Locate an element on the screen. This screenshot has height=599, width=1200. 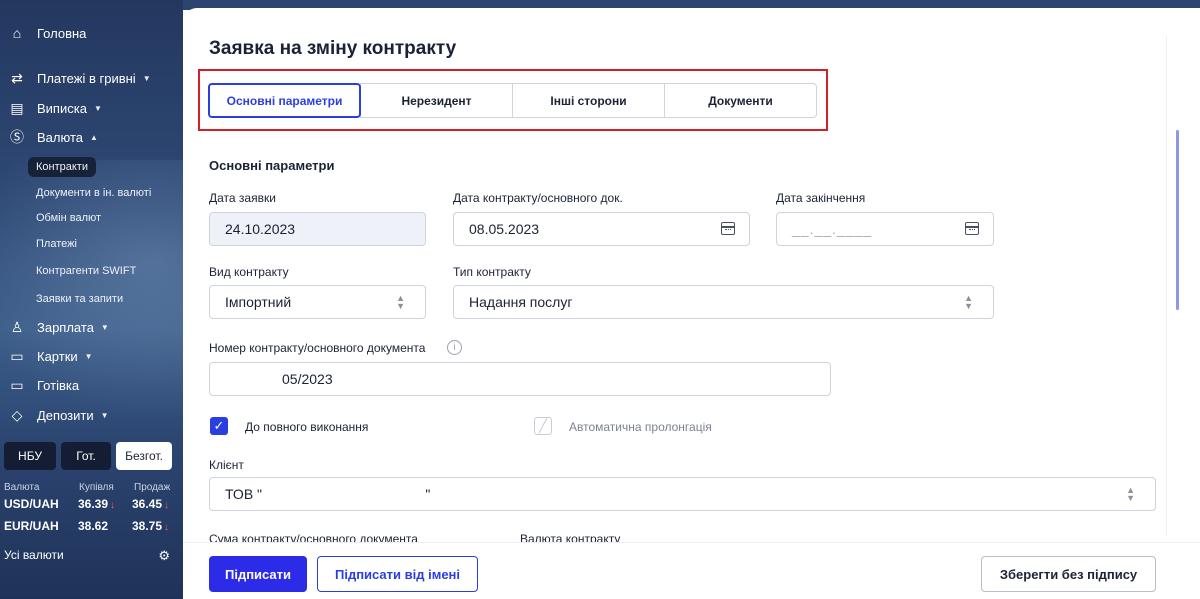
nav-item-home: ⌂ Головна is located at coordinates (47, 33).